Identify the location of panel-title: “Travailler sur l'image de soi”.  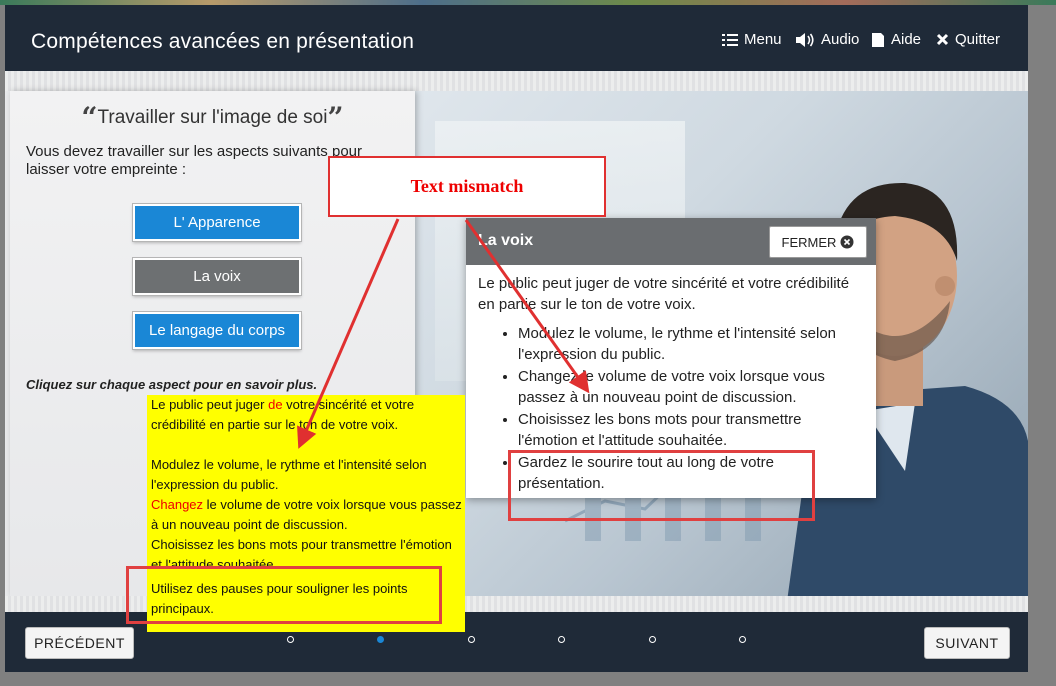
(212, 117).